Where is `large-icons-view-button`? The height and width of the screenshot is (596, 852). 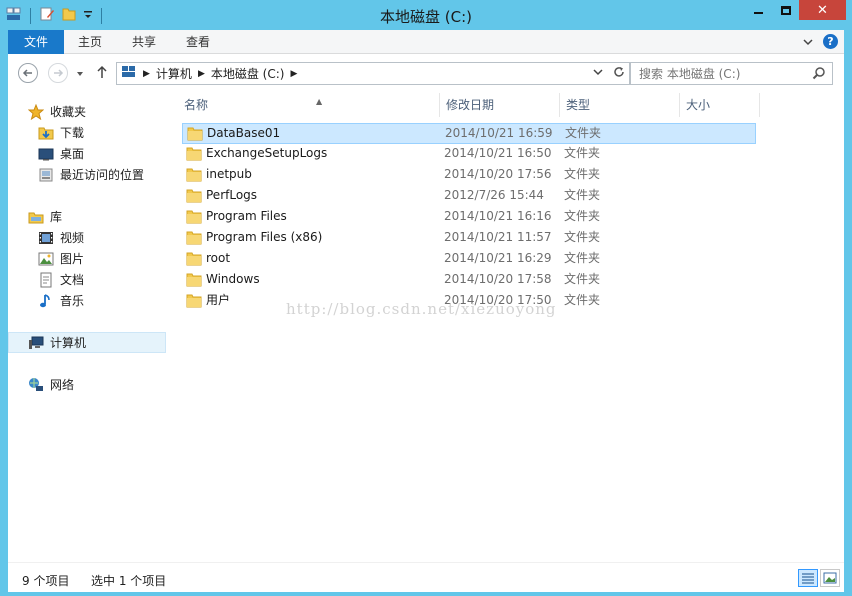
large-icons-view-button is located at coordinates (830, 578).